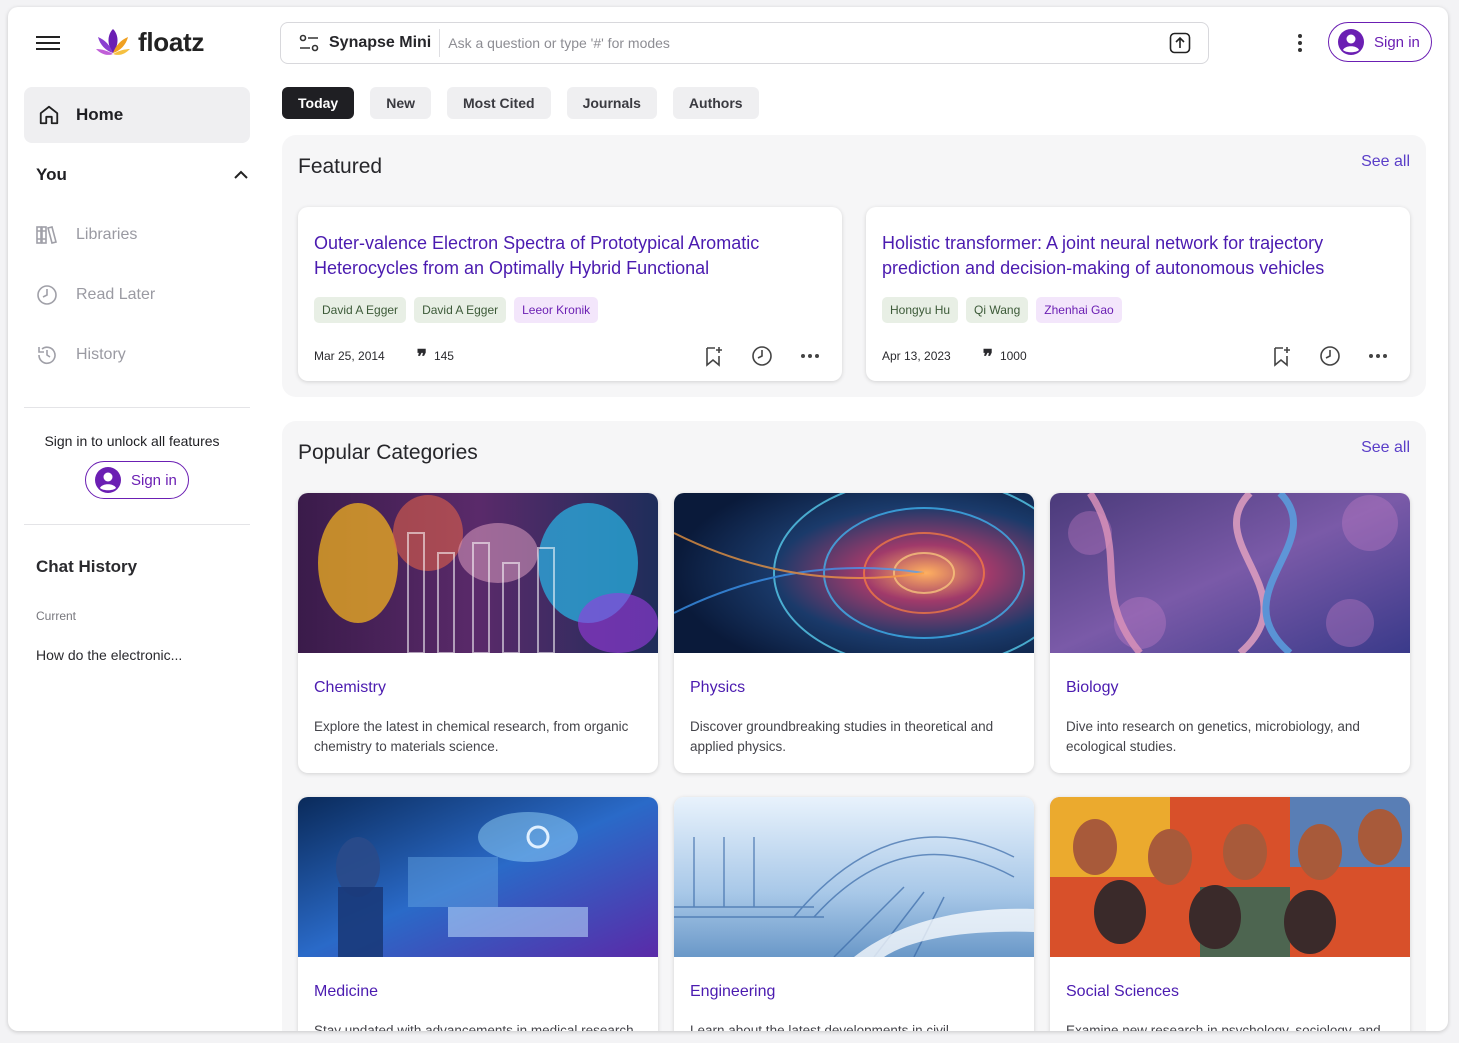 Image resolution: width=1459 pixels, height=1043 pixels. I want to click on hamburger-menu-icon, so click(48, 43).